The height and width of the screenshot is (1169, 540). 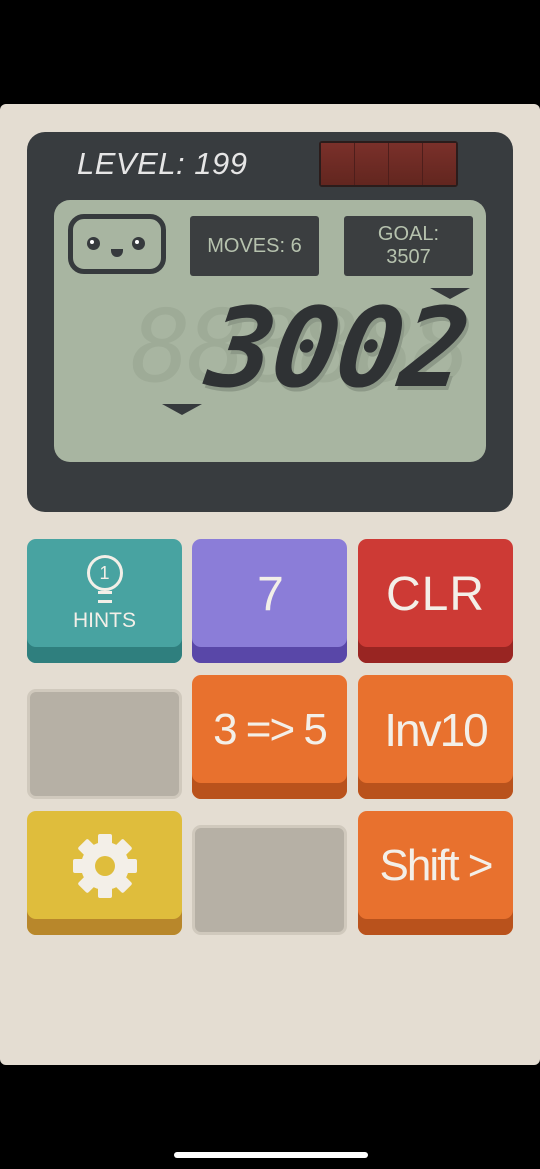 I want to click on gear-icon, so click(x=104, y=866).